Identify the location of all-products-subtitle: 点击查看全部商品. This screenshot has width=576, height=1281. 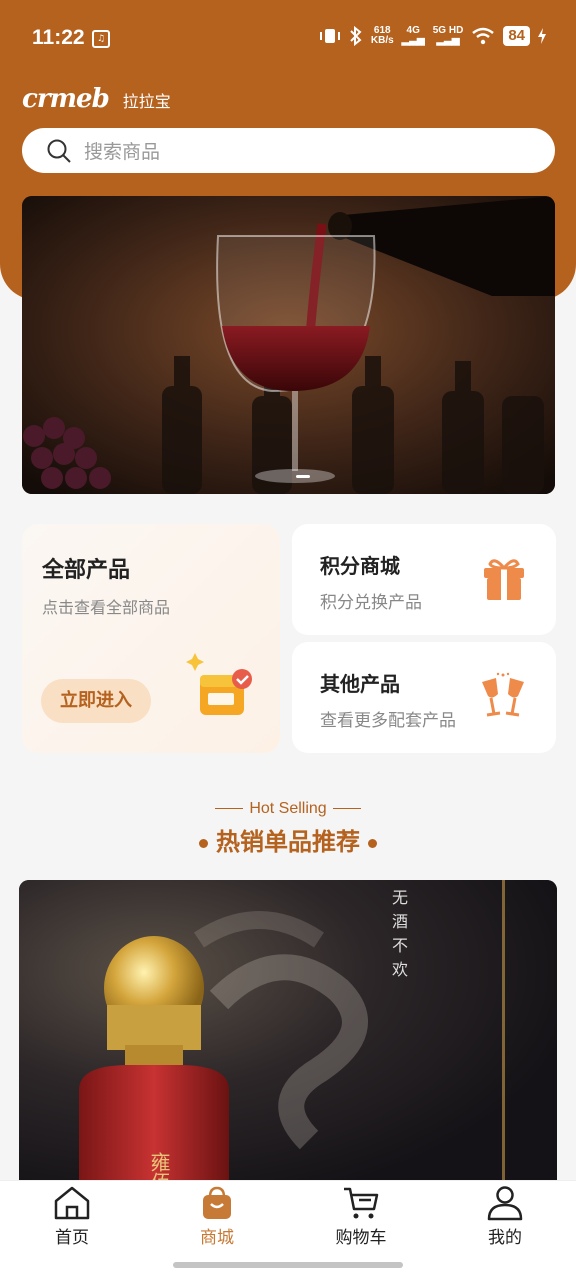
(106, 607).